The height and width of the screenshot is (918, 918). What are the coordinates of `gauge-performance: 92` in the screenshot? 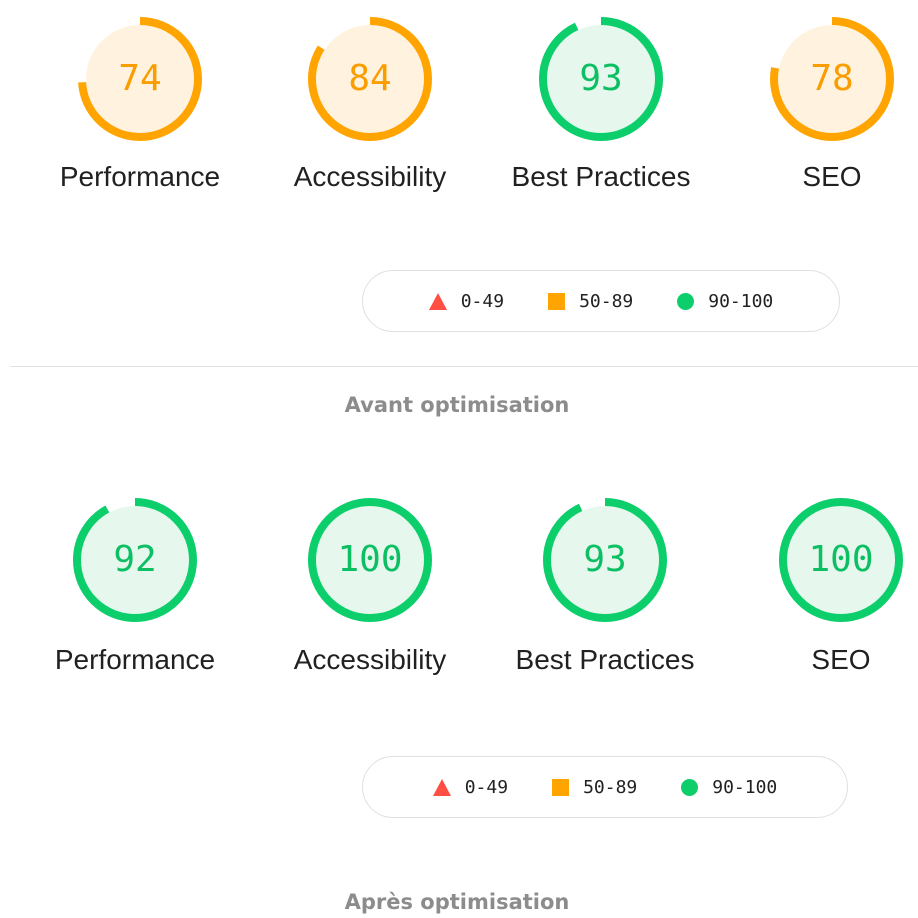 It's located at (135, 560).